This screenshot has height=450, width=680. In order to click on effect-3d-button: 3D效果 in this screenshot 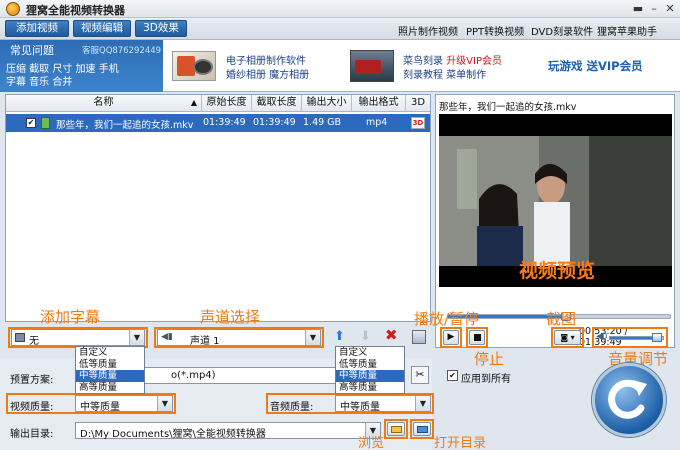, I will do `click(161, 28)`.